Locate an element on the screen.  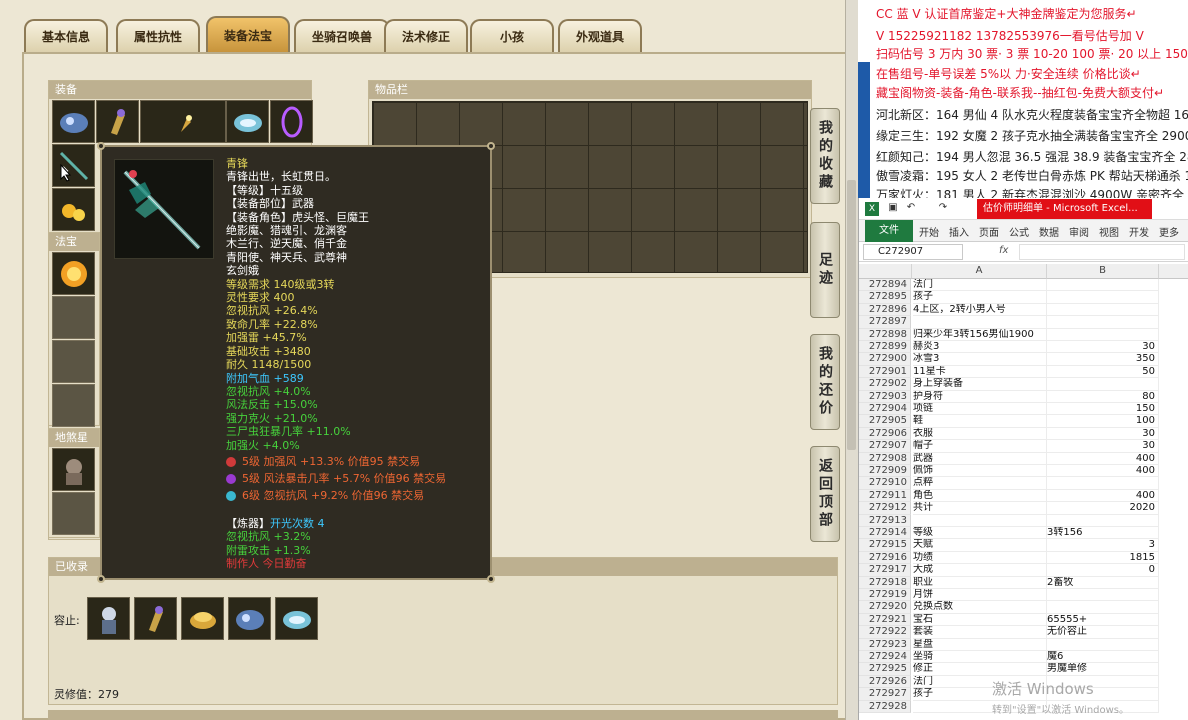
row-number: 272918 is located at coordinates (885, 582).